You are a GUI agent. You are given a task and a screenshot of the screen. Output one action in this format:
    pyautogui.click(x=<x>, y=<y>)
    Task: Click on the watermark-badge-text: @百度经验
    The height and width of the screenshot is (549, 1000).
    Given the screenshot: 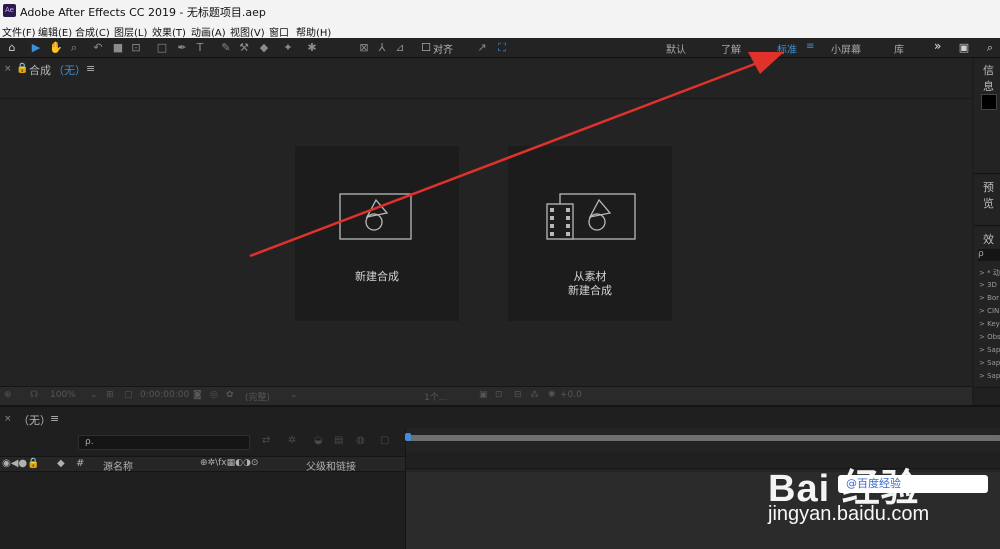 What is the action you would take?
    pyautogui.click(x=873, y=483)
    